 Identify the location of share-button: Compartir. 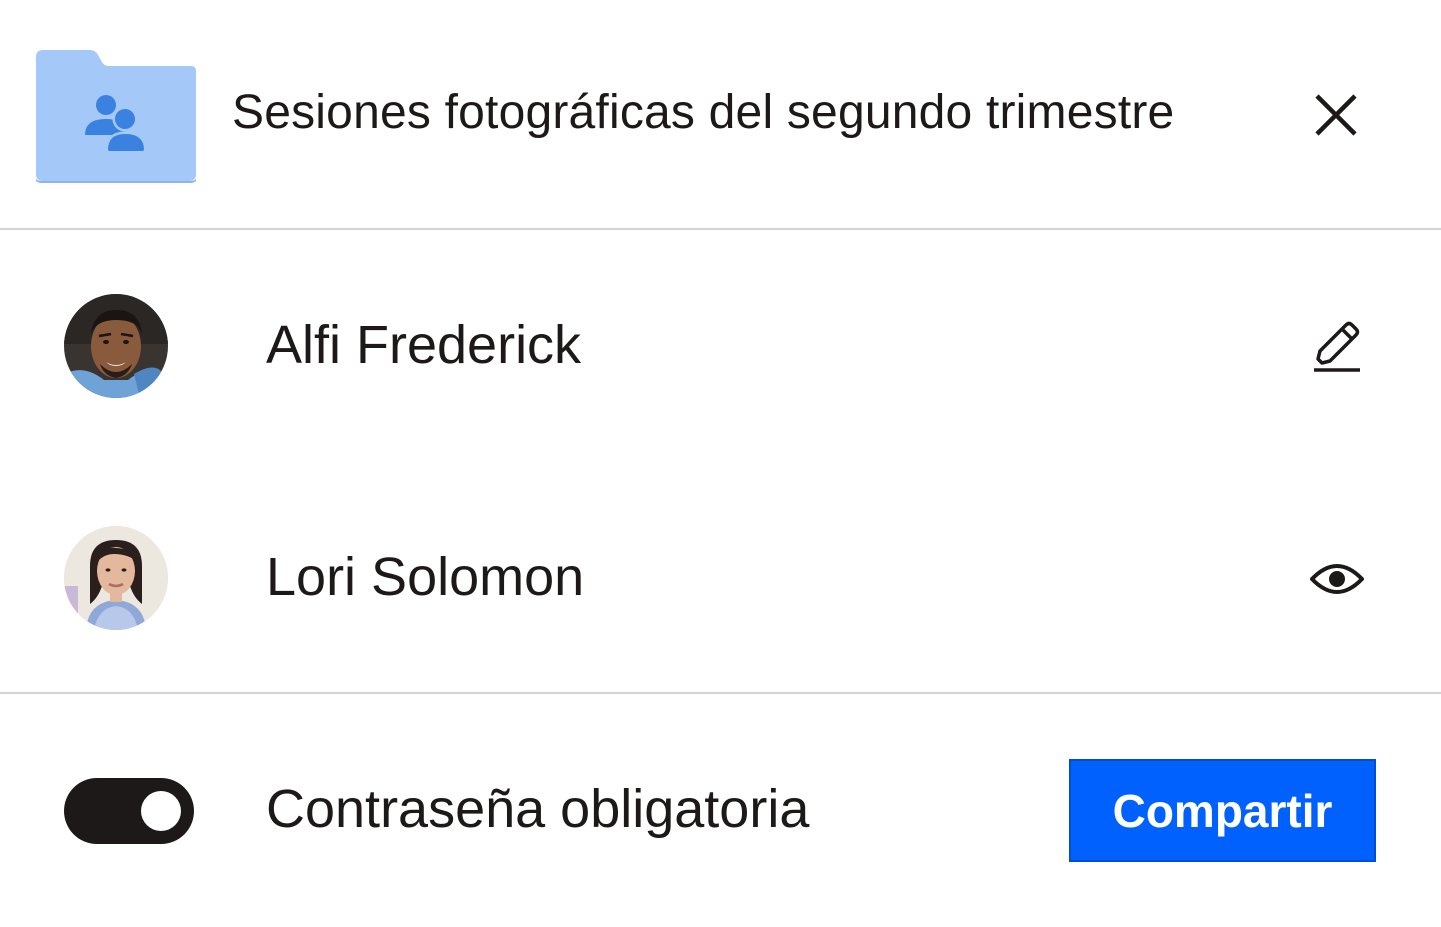
(1222, 810).